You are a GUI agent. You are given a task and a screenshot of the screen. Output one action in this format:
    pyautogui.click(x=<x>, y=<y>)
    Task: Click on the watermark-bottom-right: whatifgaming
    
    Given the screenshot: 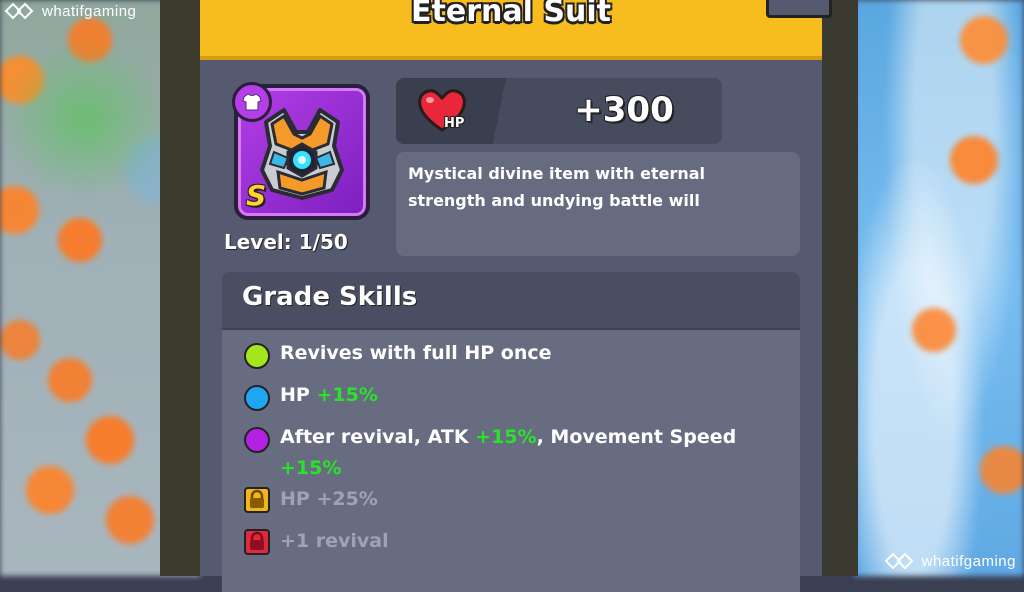 What is the action you would take?
    pyautogui.click(x=950, y=561)
    